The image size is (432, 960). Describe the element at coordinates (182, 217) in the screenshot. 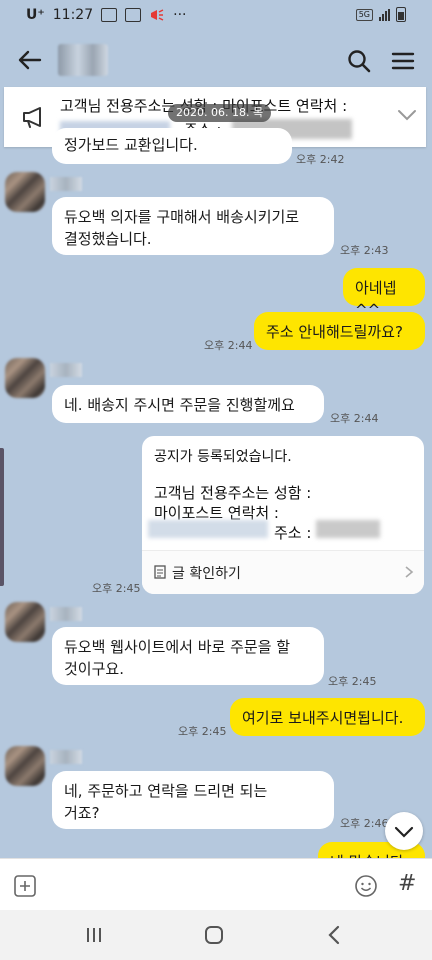

I see `message-text: 듀오백 의자를 구매해서 배송시키기로` at that location.